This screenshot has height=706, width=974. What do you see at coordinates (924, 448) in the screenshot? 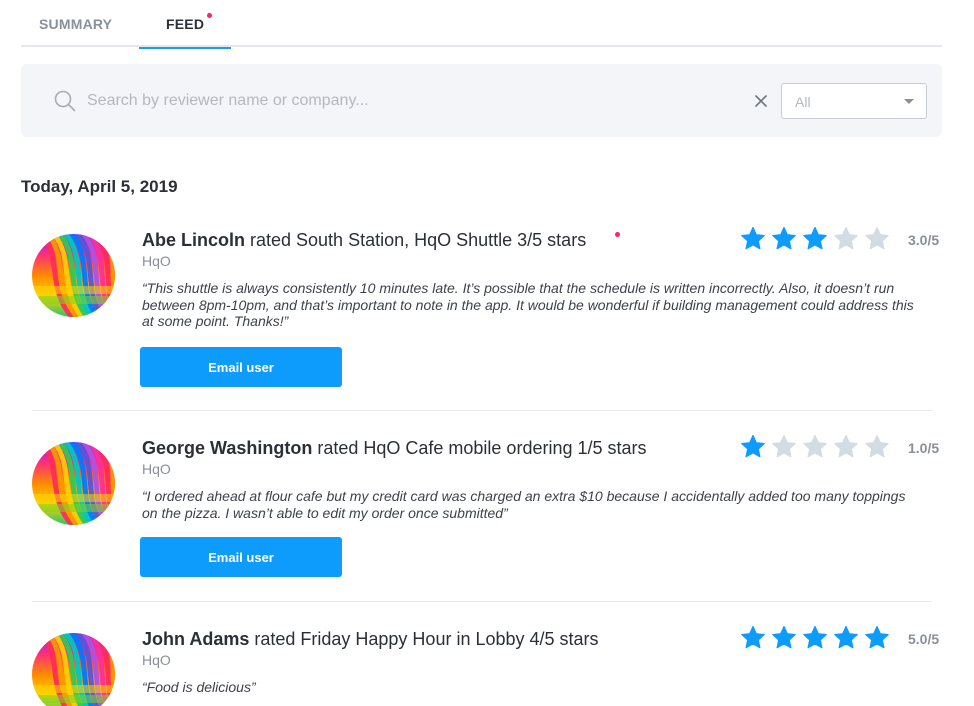
I see `rating-score: 1.0/5` at bounding box center [924, 448].